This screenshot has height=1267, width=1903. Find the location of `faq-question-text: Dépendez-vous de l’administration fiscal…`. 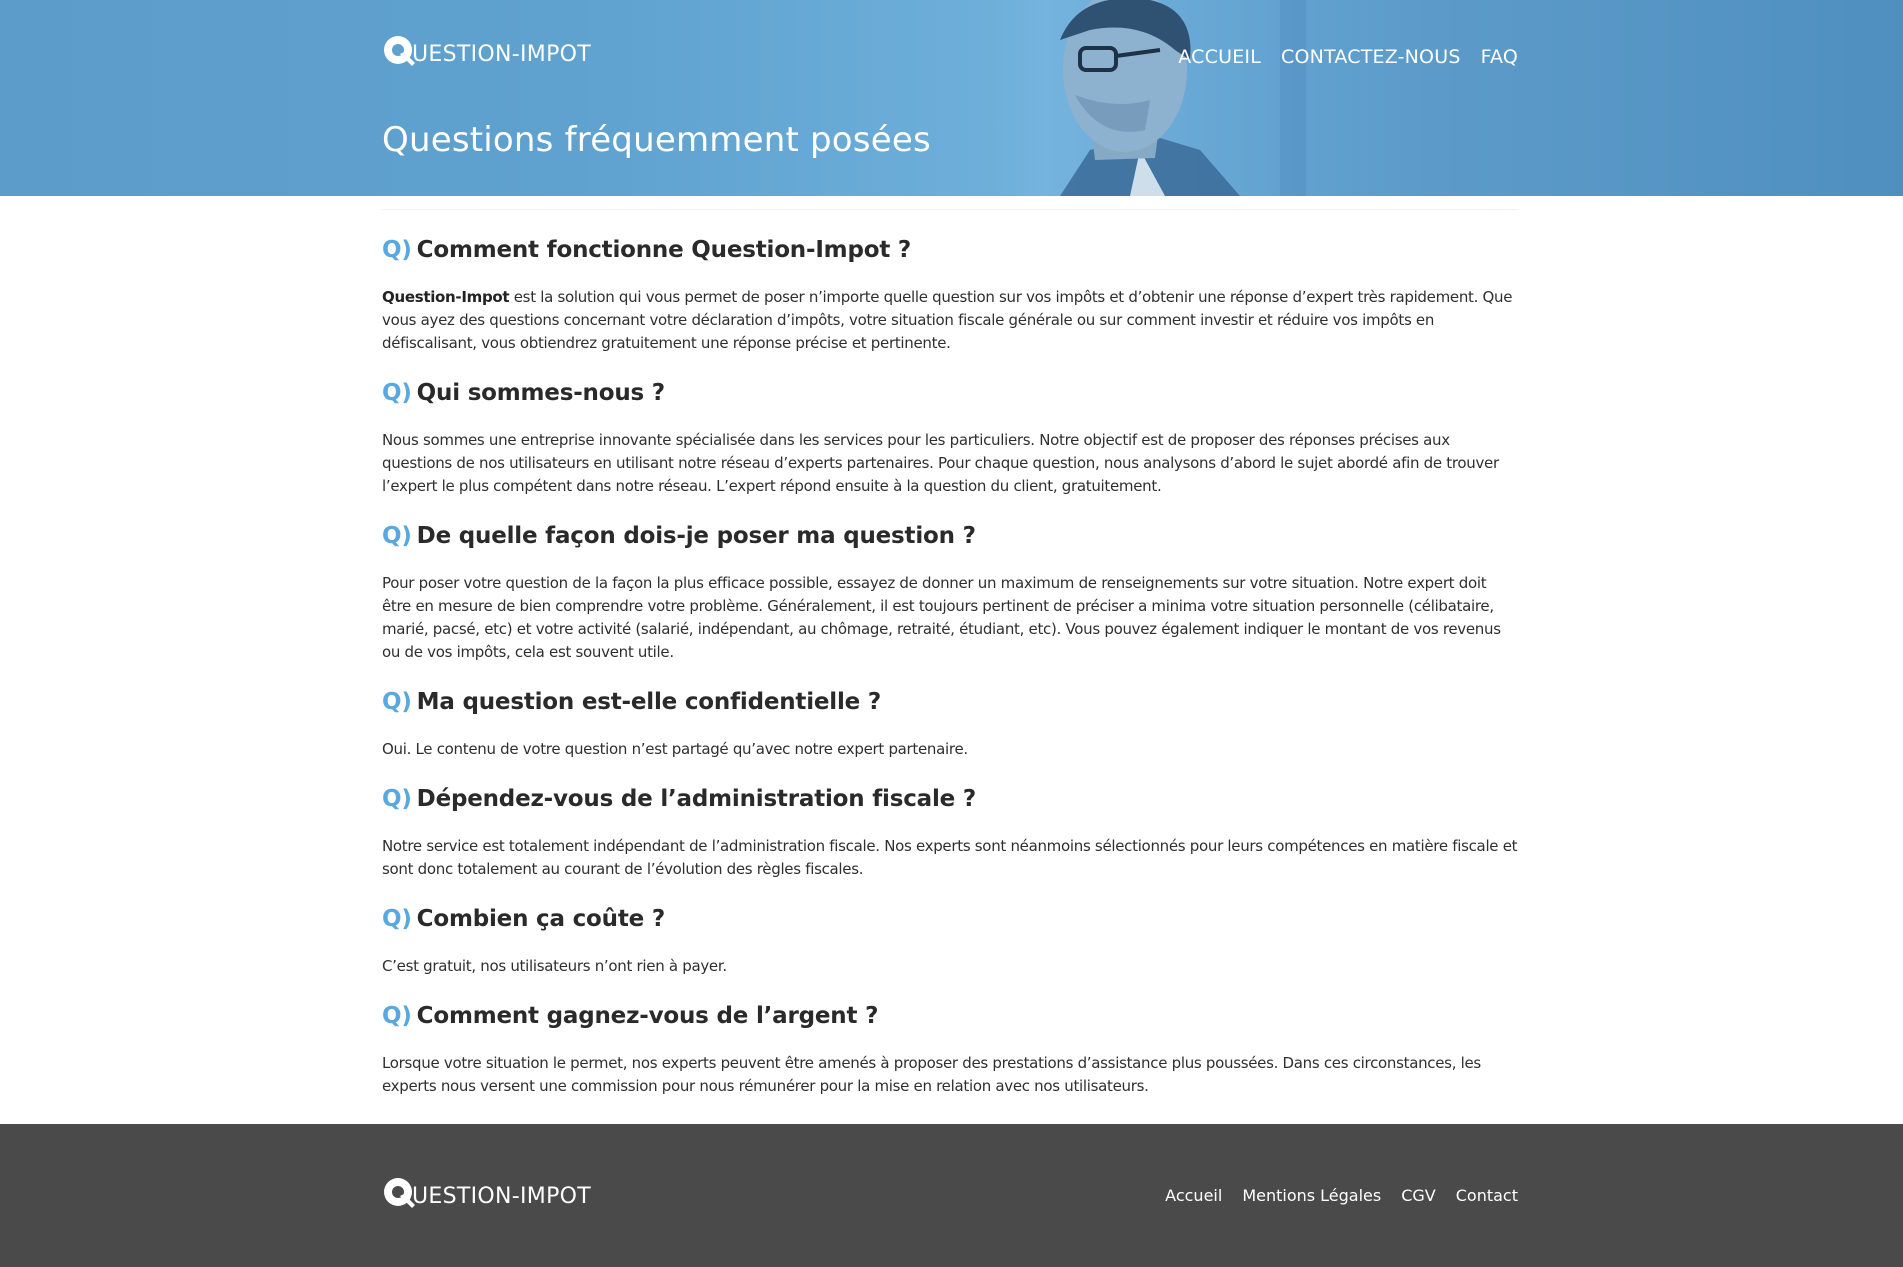

faq-question-text: Dépendez-vous de l’administration fiscal… is located at coordinates (696, 799).